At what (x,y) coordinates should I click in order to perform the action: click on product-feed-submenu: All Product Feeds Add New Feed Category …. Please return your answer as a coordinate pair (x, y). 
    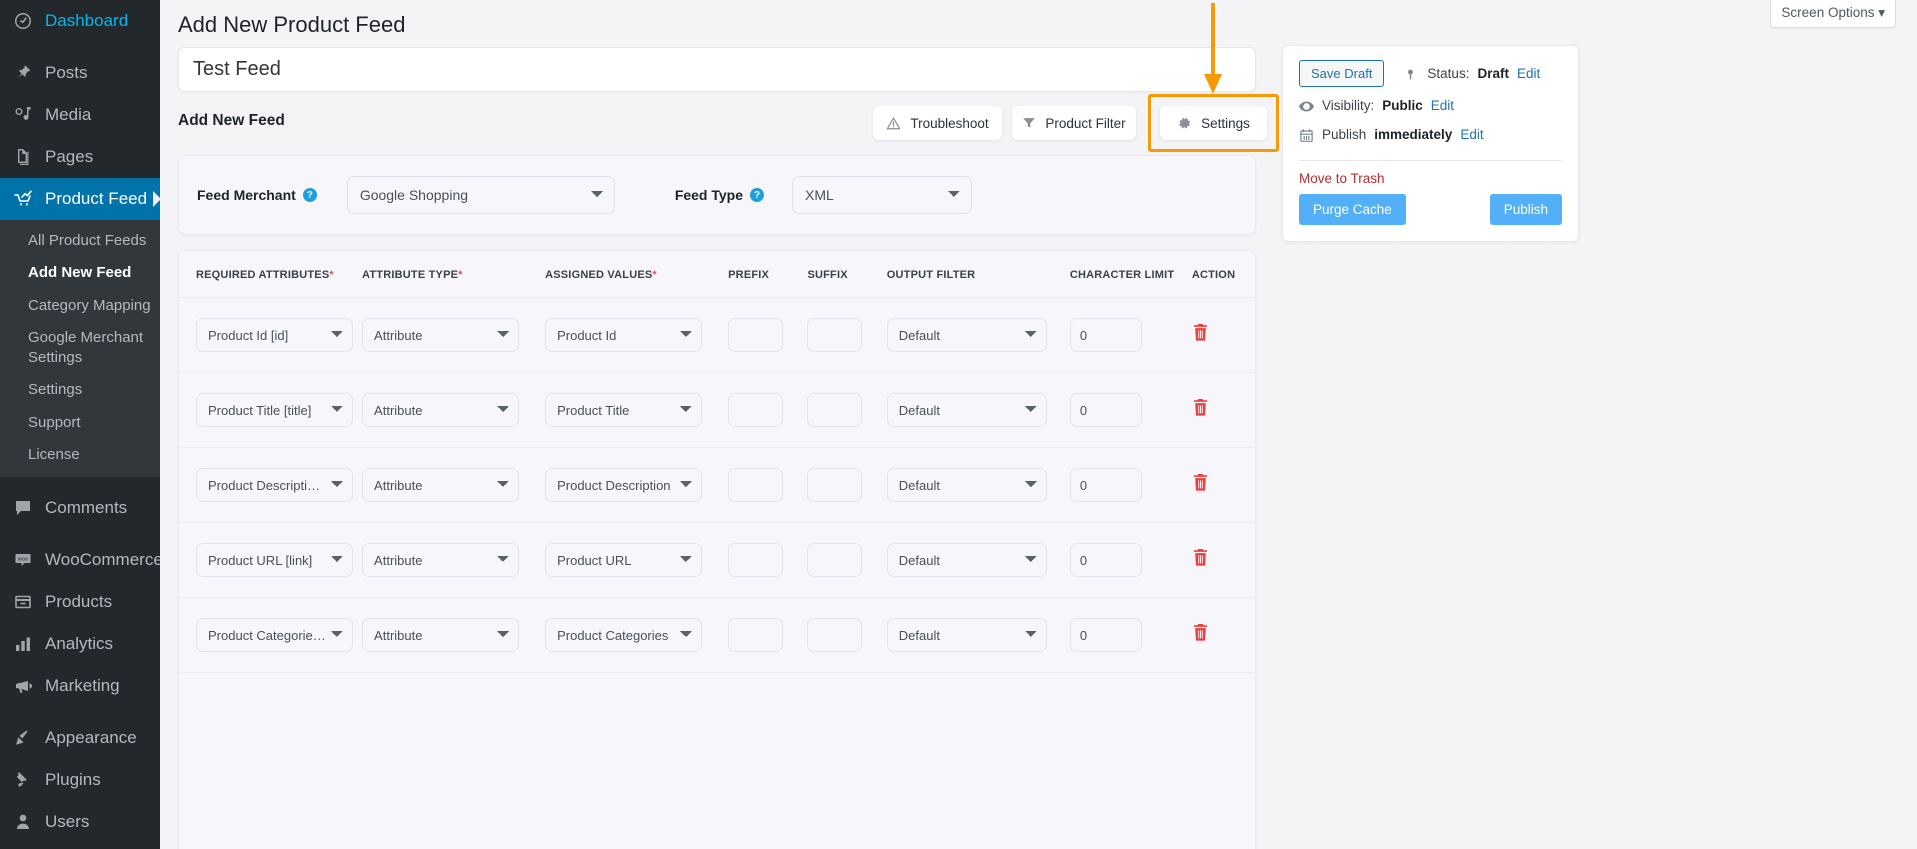
    Looking at the image, I should click on (80, 348).